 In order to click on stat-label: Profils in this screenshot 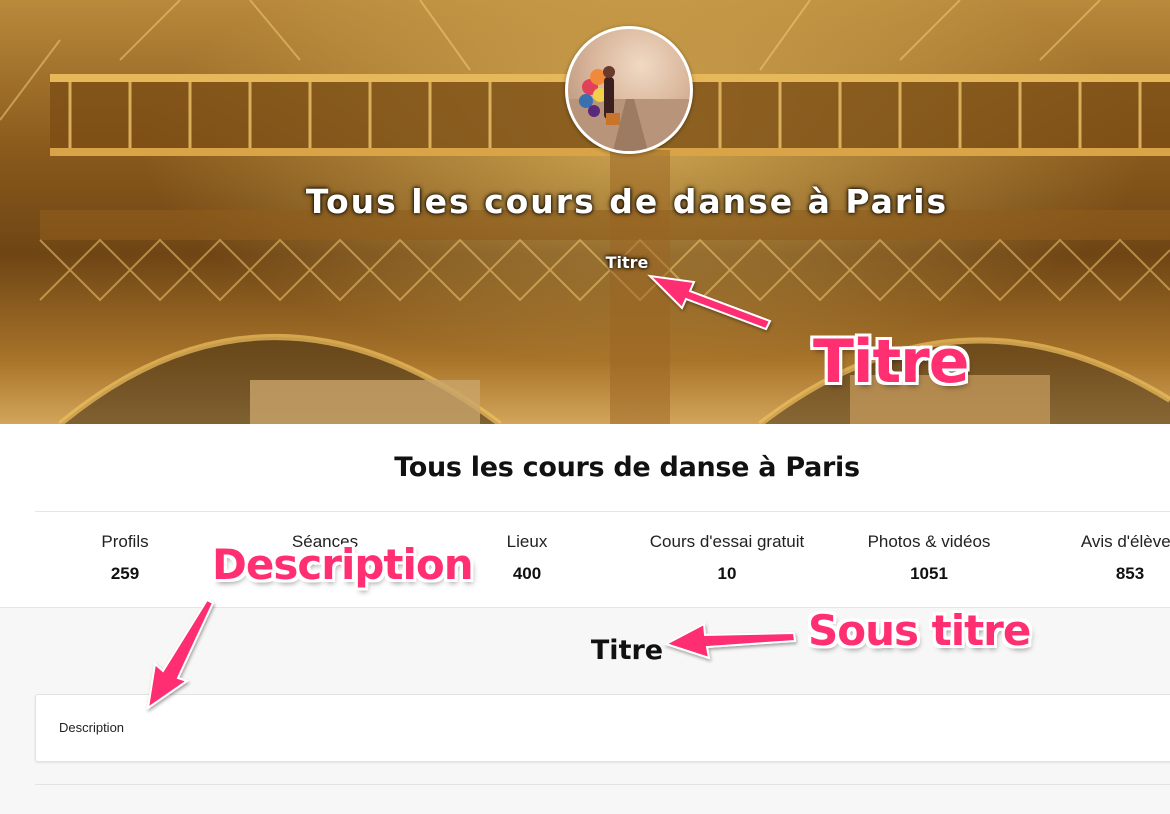, I will do `click(125, 541)`.